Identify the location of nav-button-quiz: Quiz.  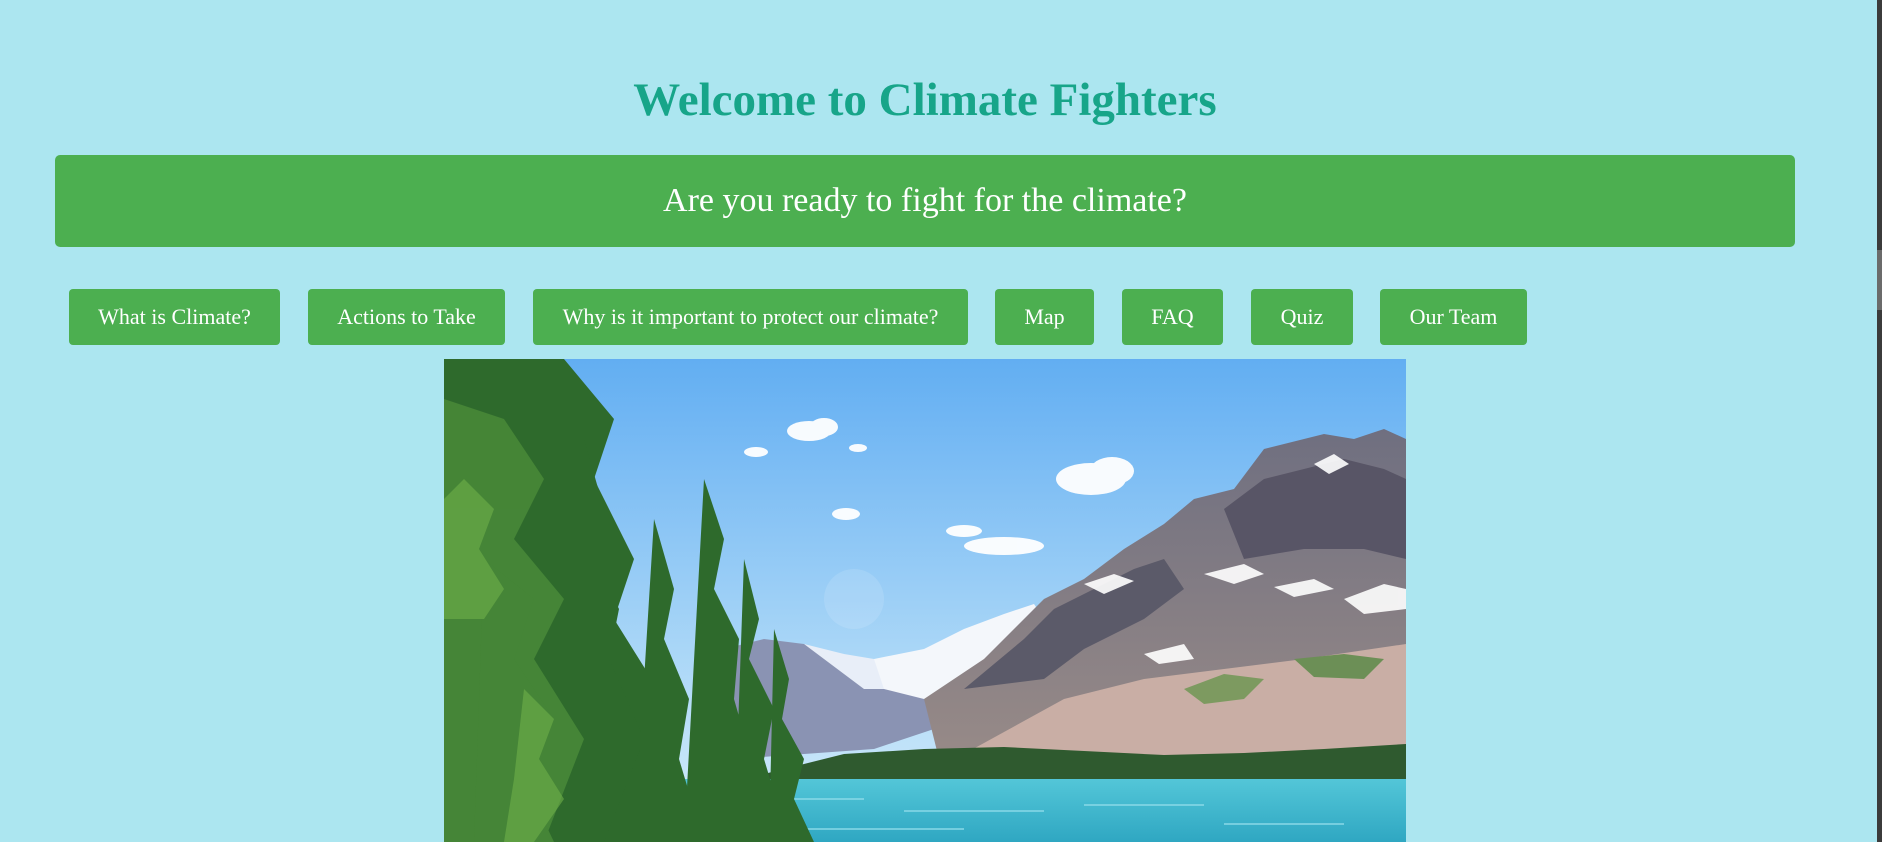
(1302, 317).